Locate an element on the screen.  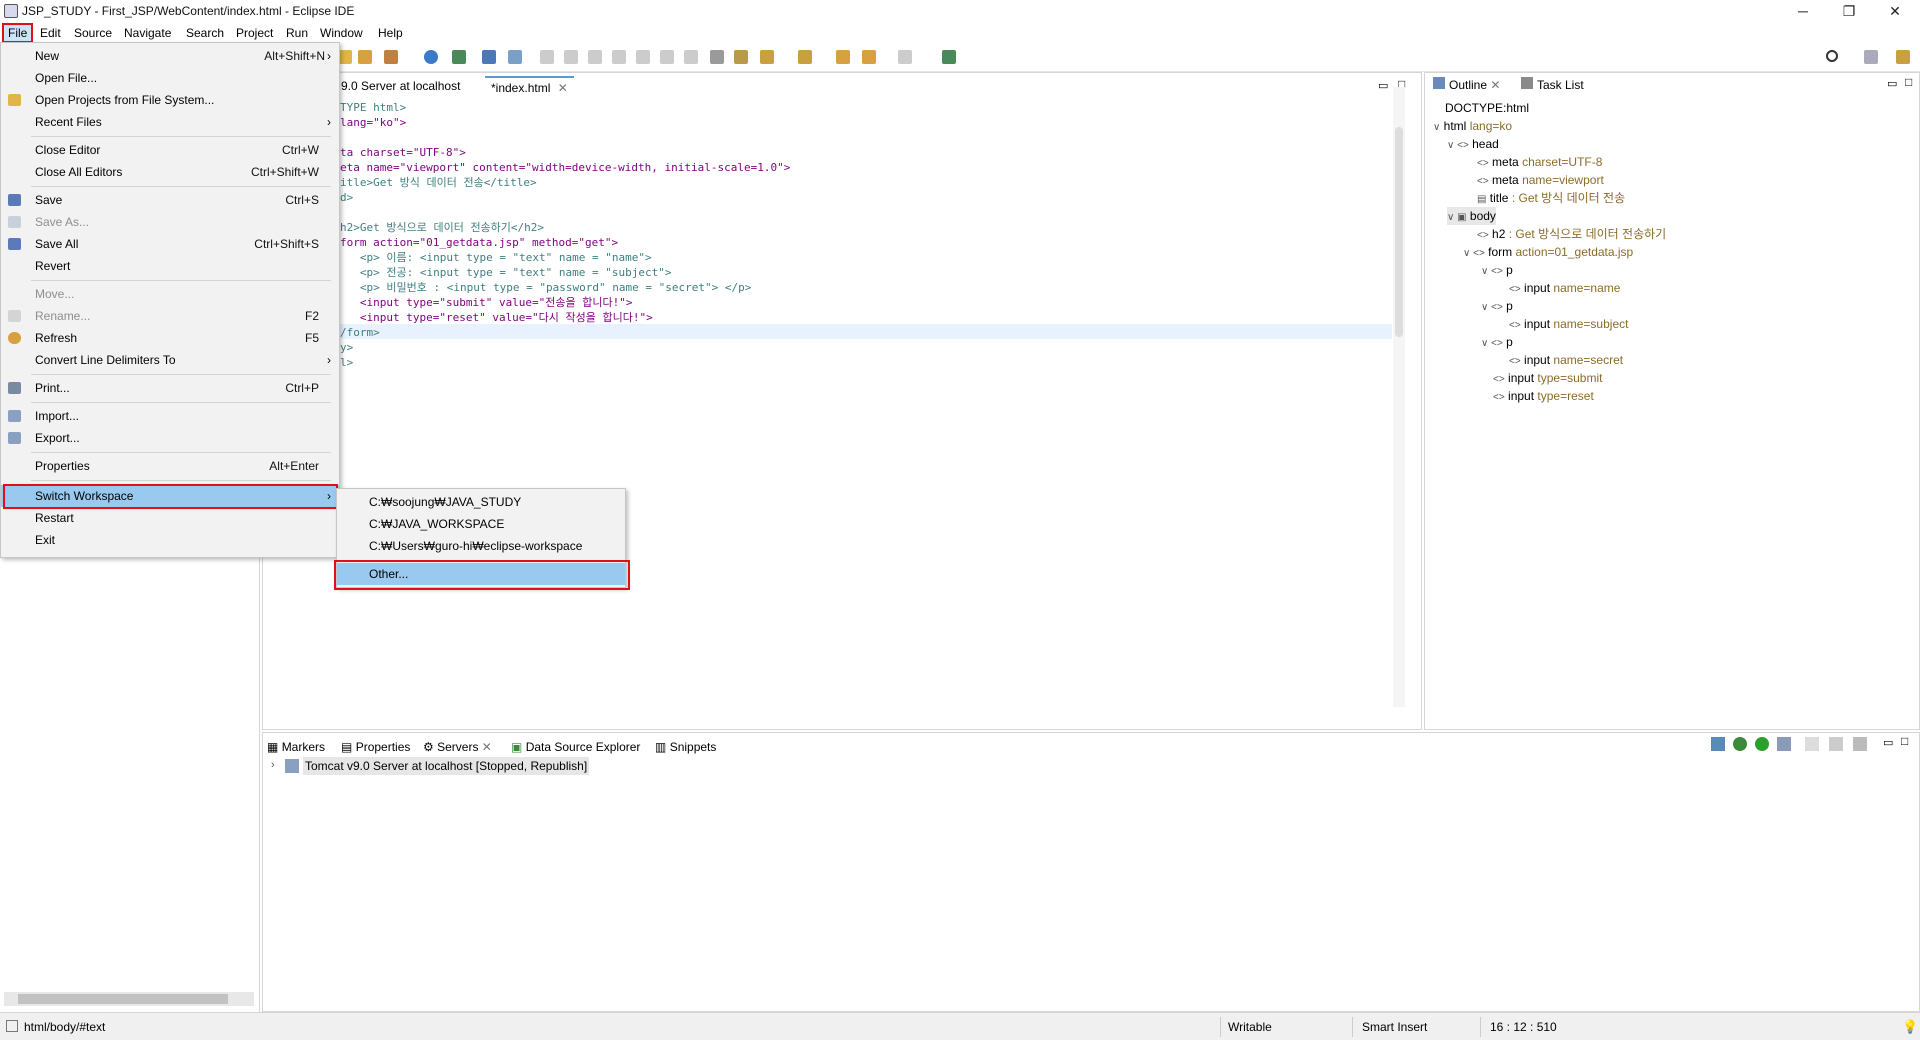
perspective-javaee-icon is located at coordinates (1903, 57).